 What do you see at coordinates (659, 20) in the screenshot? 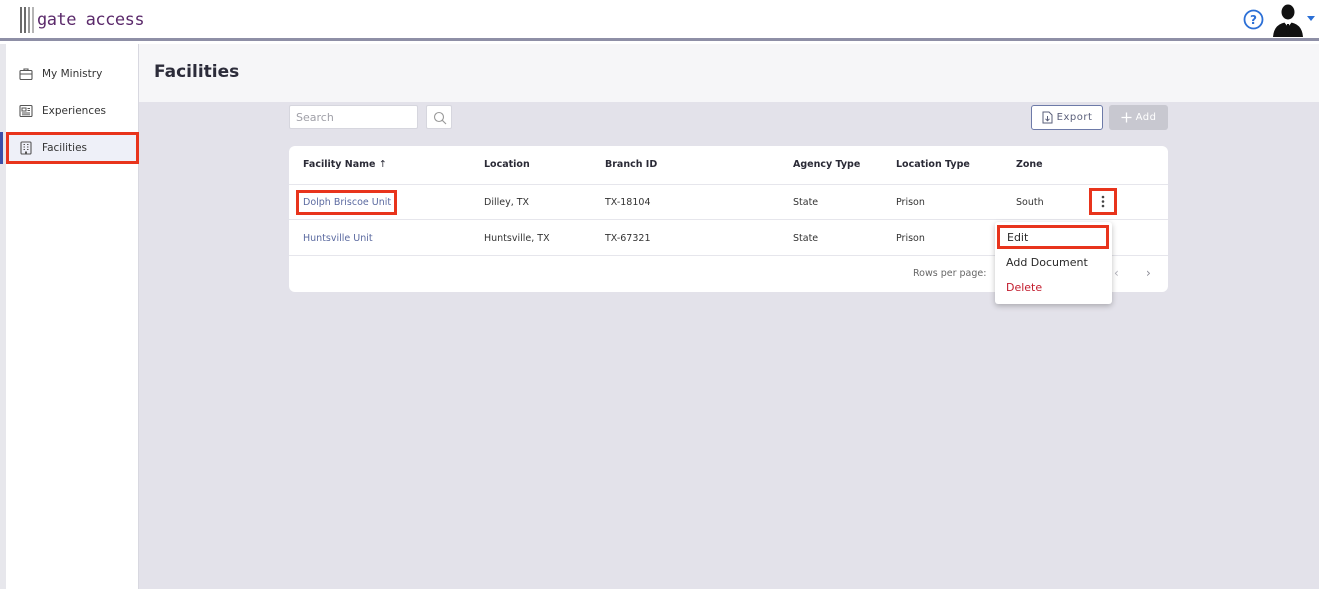
I see `top-bar: gate access ?` at bounding box center [659, 20].